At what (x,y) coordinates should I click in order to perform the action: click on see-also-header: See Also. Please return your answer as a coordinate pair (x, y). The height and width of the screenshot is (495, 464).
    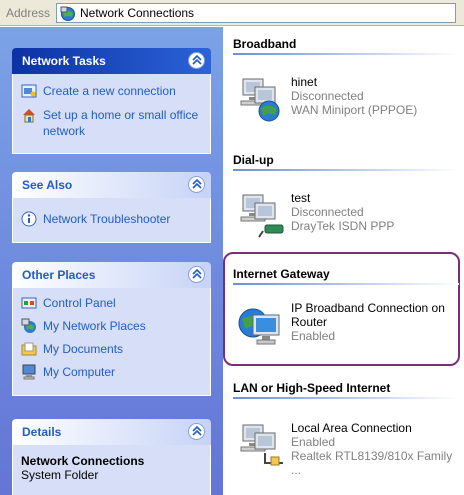
    Looking at the image, I should click on (111, 185).